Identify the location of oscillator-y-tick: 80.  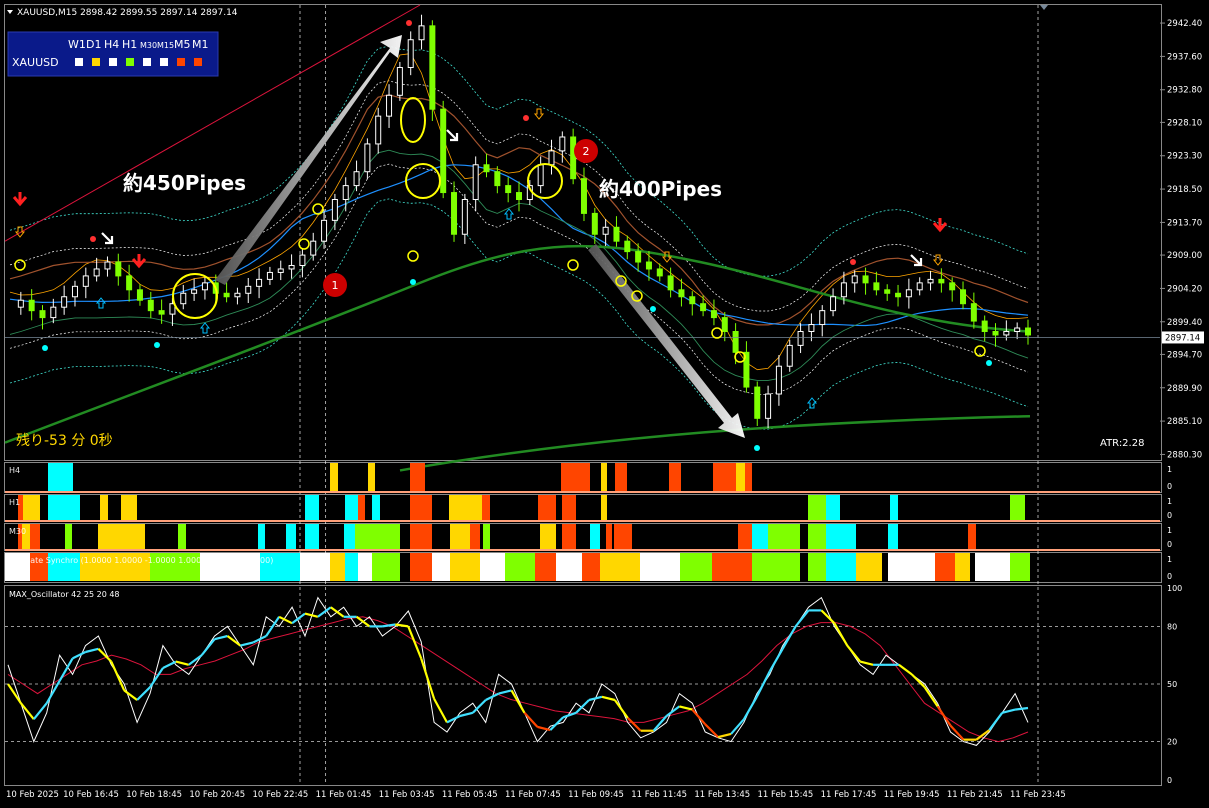
(1172, 626).